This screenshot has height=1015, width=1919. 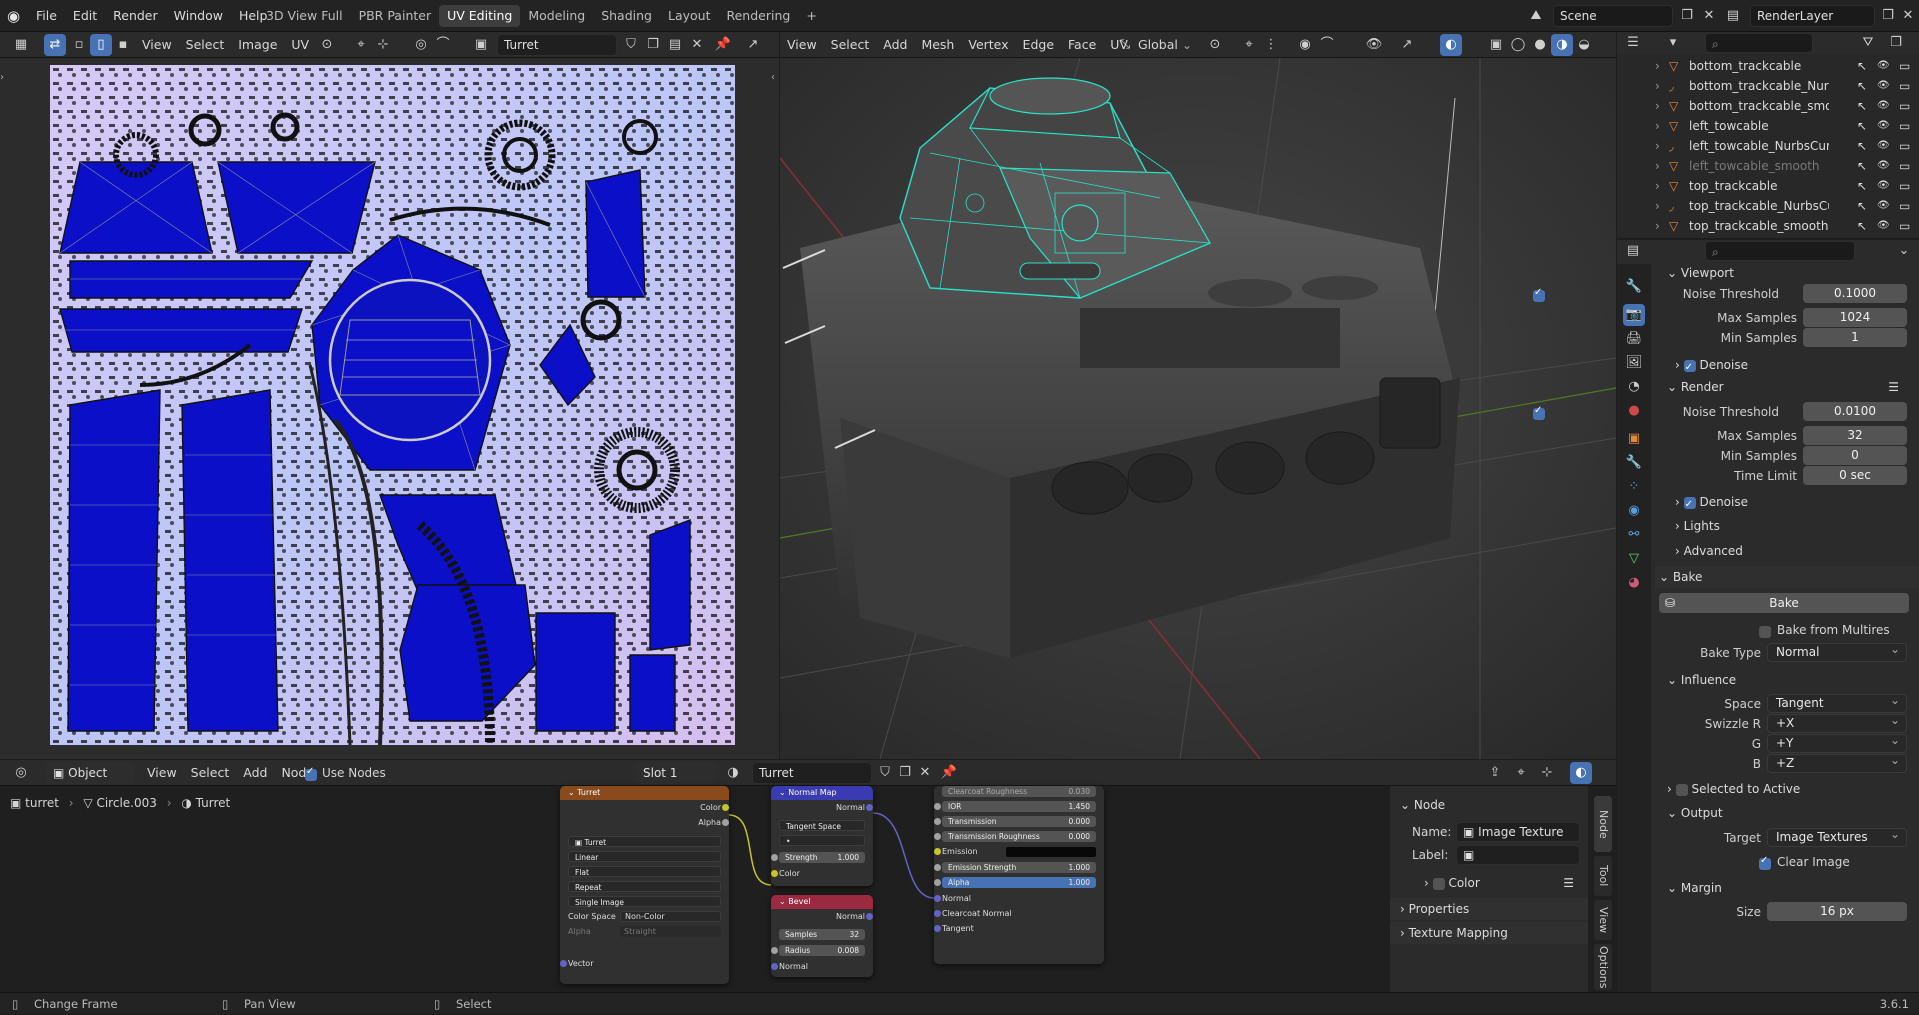 What do you see at coordinates (1709, 16) in the screenshot?
I see `delete-scene-icon: ✕` at bounding box center [1709, 16].